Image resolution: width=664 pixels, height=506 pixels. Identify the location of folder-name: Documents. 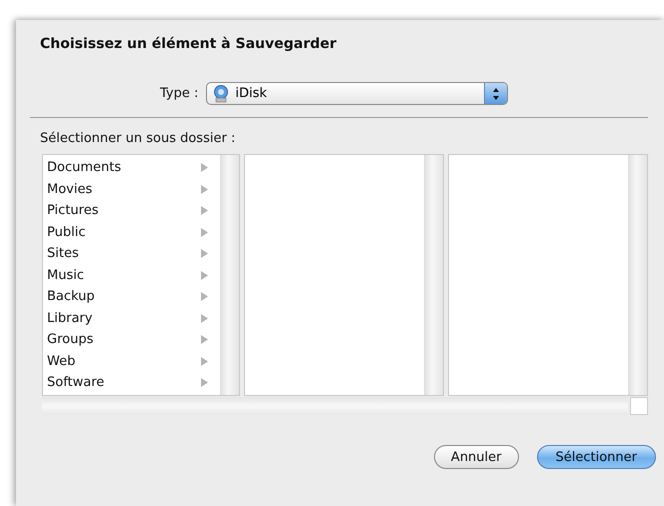
(84, 168).